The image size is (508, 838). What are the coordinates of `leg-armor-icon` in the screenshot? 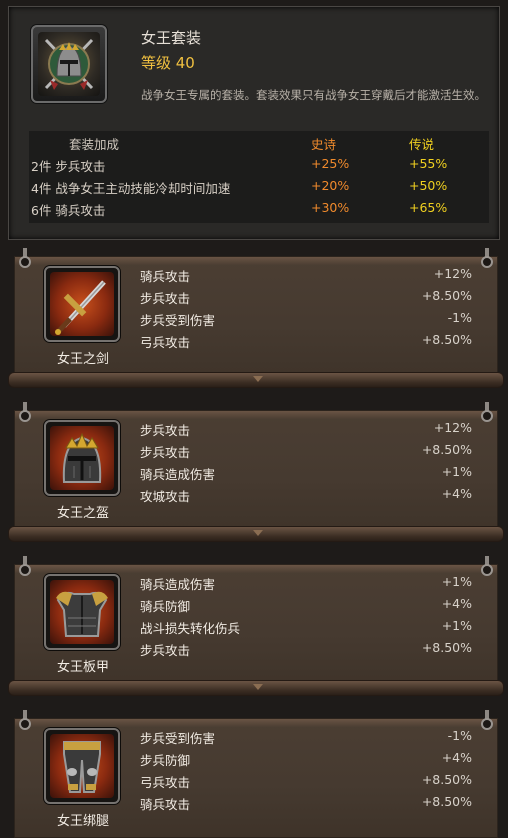 It's located at (82, 766).